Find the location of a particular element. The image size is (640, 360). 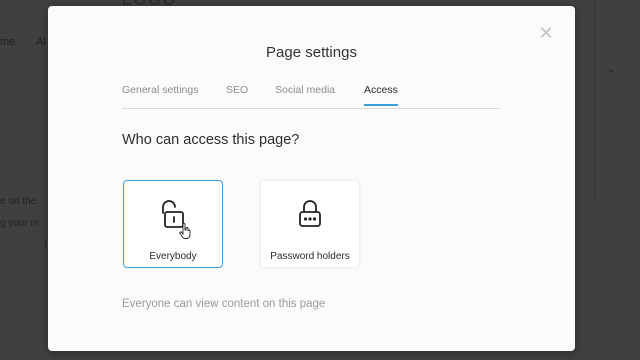

background-text: g your m is located at coordinates (19, 223).